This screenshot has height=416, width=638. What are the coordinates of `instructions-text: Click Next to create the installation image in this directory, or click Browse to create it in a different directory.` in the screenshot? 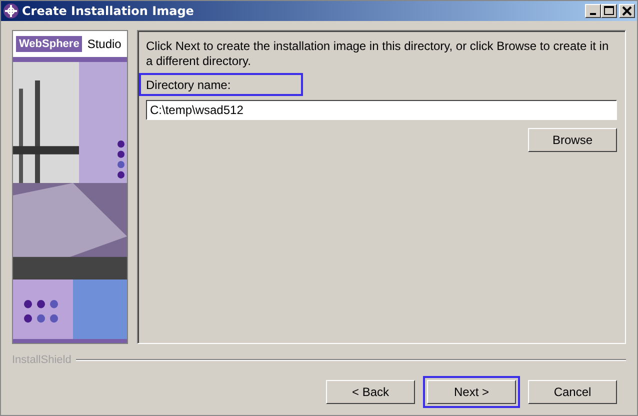 It's located at (378, 54).